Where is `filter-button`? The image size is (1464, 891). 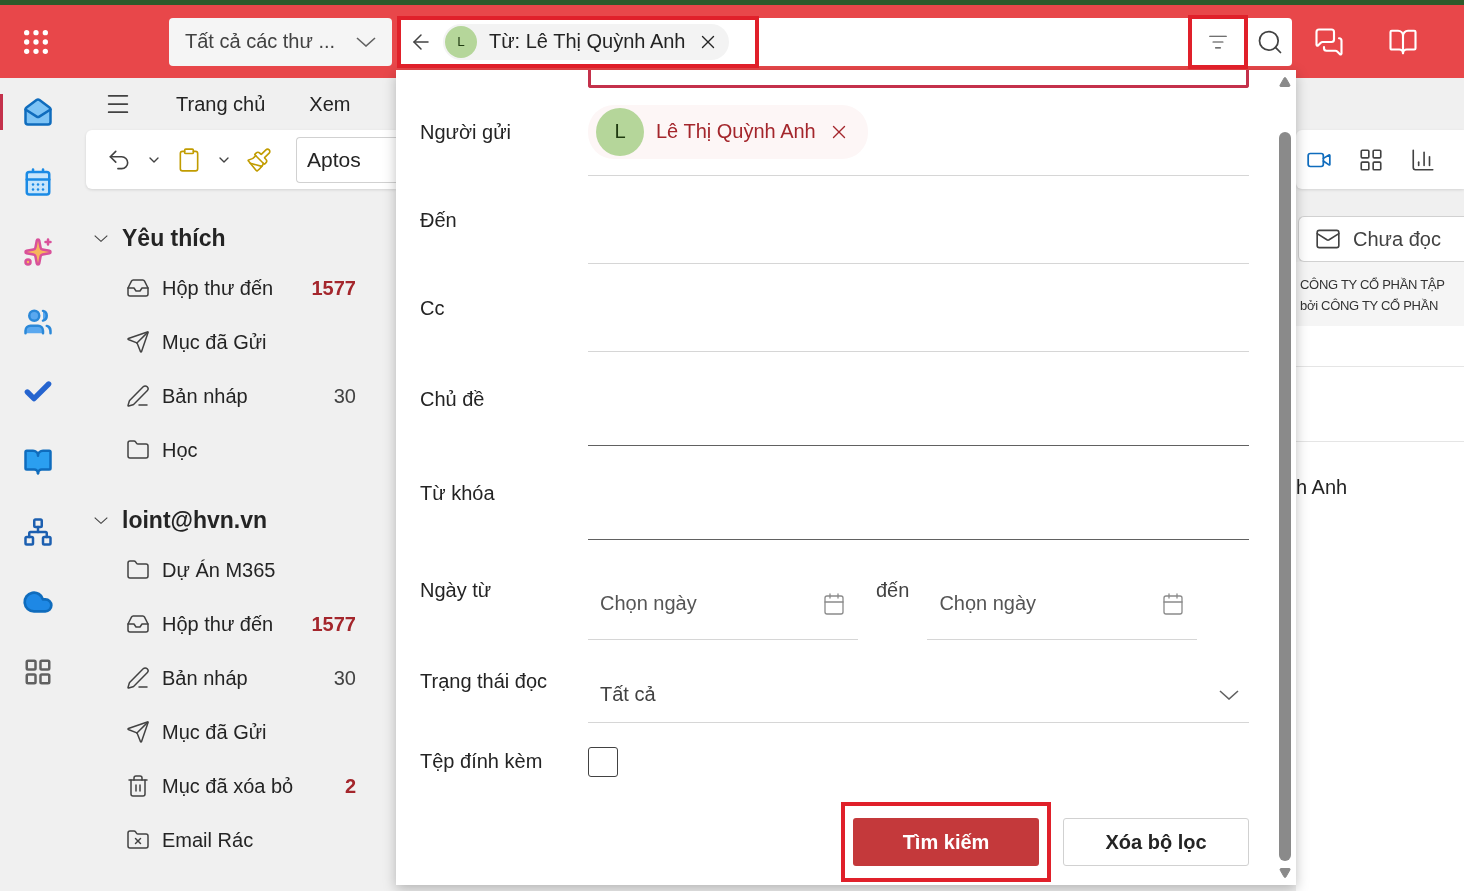 filter-button is located at coordinates (1218, 41).